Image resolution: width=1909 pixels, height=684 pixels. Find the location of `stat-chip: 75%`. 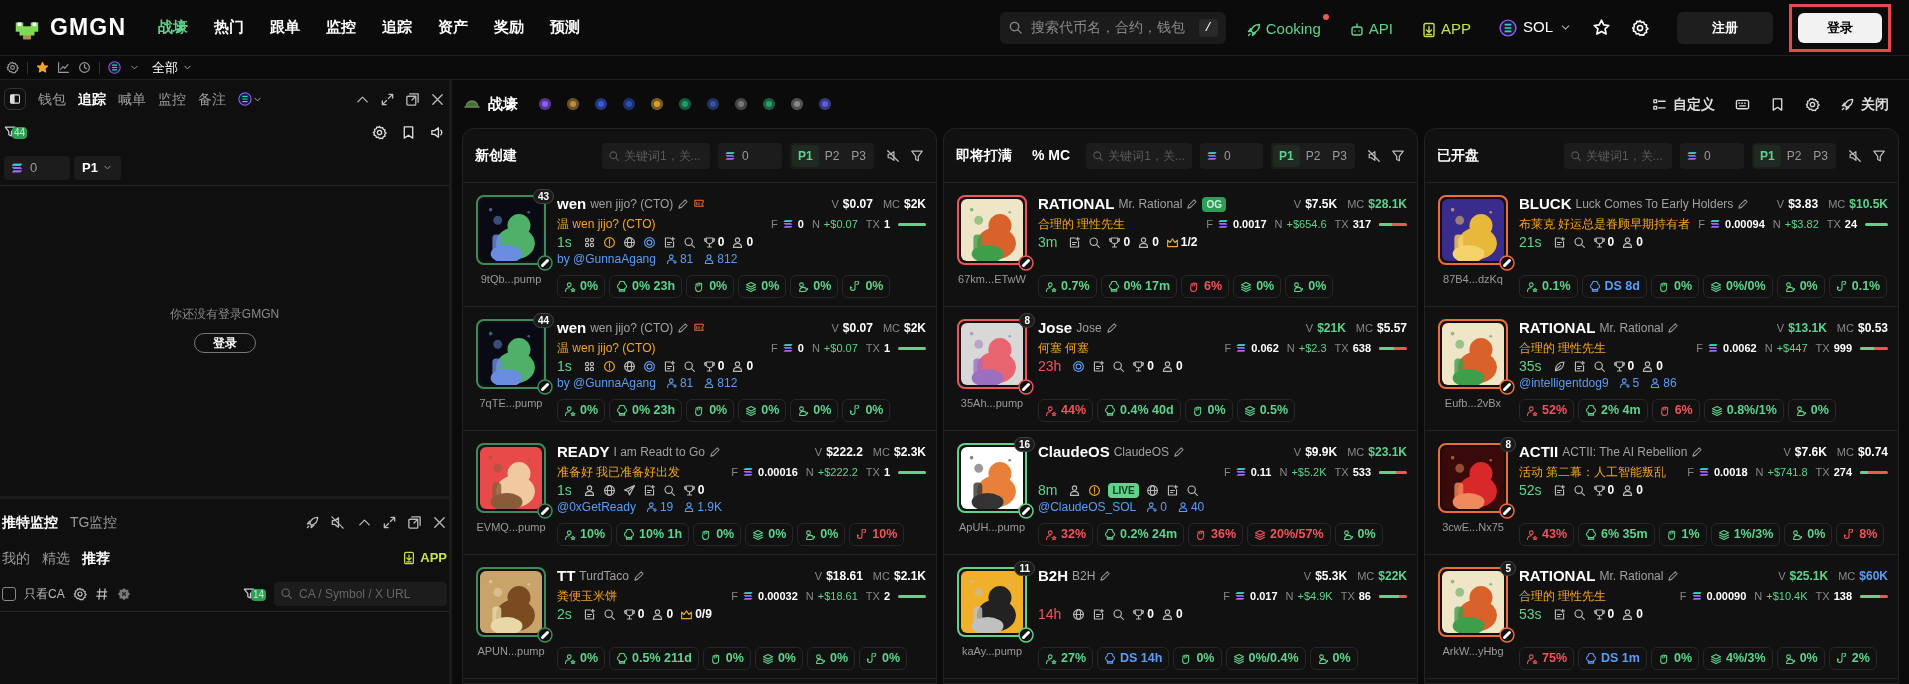

stat-chip: 75% is located at coordinates (1547, 658).